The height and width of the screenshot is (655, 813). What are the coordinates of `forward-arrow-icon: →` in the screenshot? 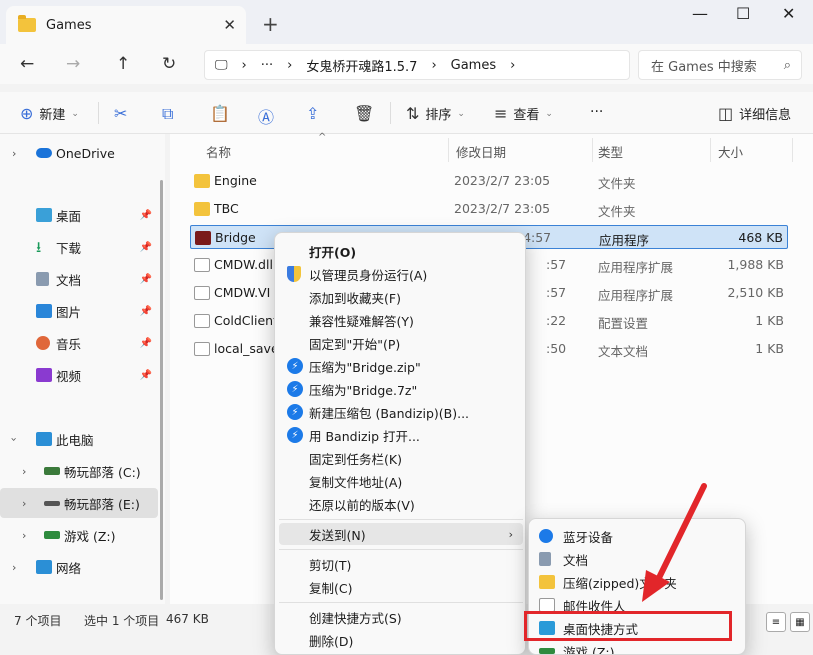 It's located at (73, 64).